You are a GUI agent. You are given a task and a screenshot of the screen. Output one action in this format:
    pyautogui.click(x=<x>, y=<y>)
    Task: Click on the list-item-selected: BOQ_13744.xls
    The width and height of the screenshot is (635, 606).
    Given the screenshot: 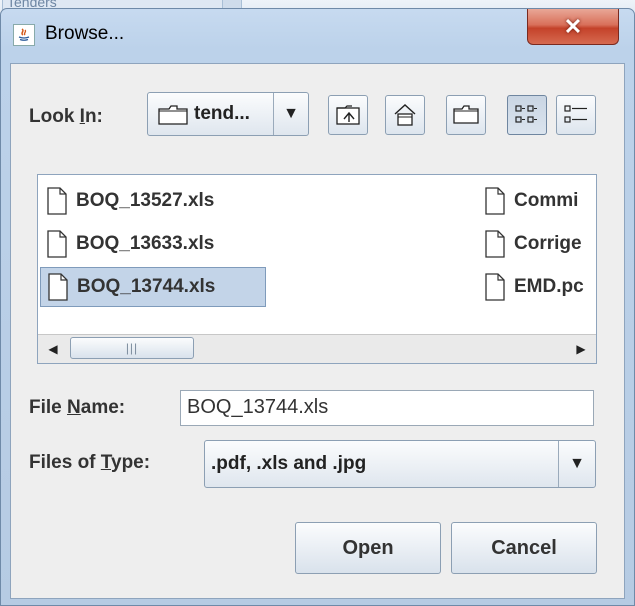 What is the action you would take?
    pyautogui.click(x=153, y=287)
    